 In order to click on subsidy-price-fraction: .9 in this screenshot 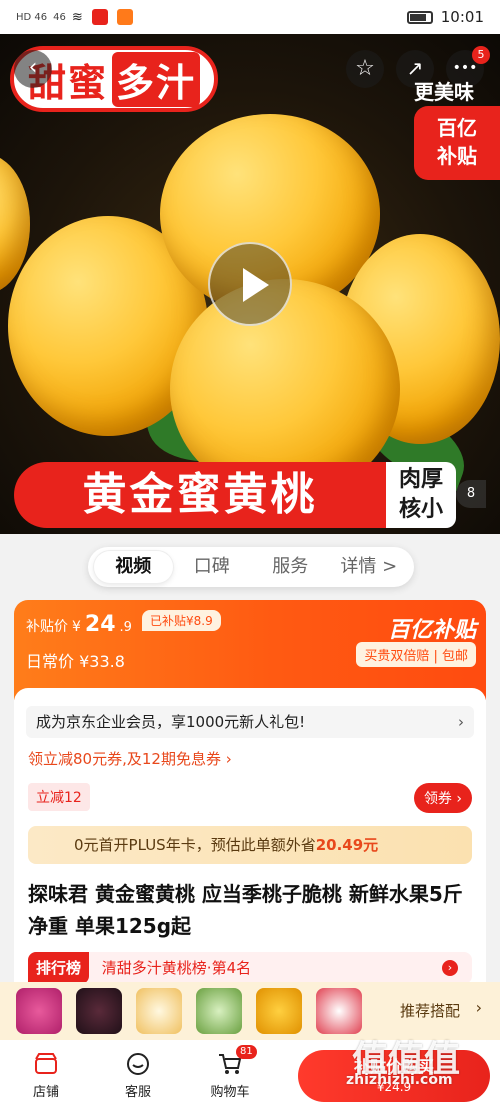, I will do `click(125, 627)`.